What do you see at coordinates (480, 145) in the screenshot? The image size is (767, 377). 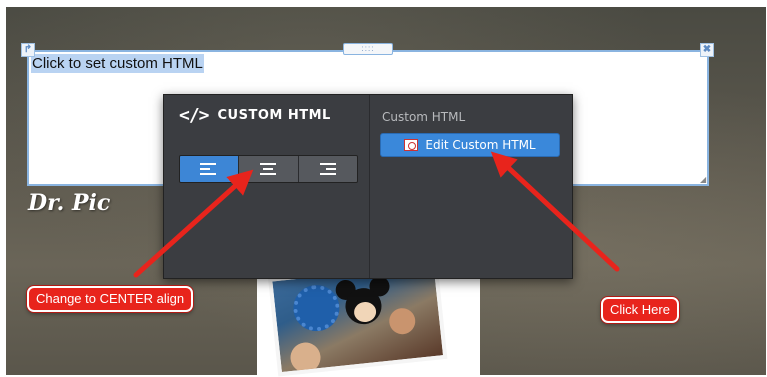 I see `edit-button-label: Edit Custom HTML` at bounding box center [480, 145].